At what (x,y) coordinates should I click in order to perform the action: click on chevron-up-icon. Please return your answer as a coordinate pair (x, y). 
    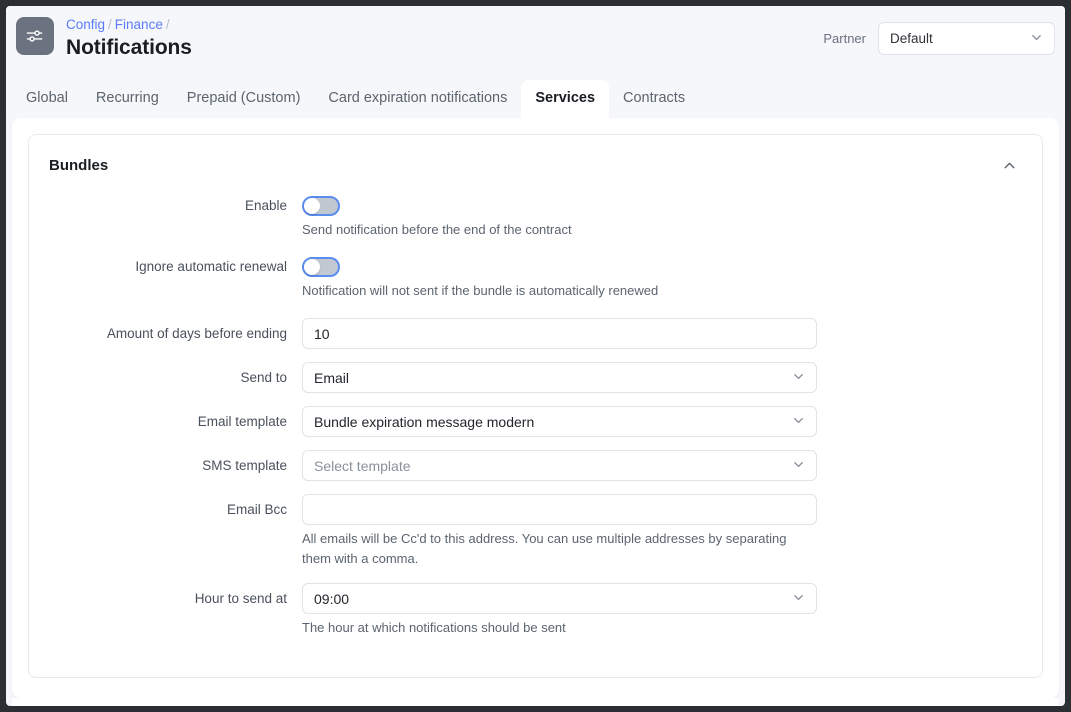
    Looking at the image, I should click on (1009, 165).